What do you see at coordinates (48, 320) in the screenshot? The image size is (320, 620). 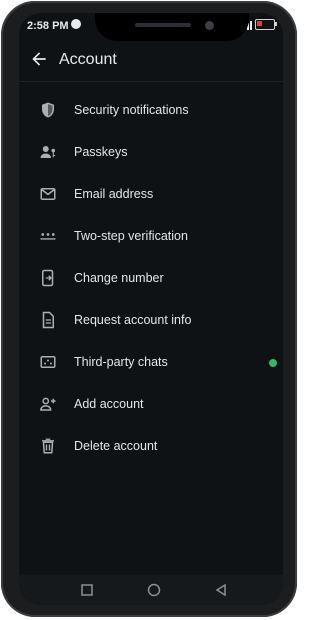 I see `document-icon` at bounding box center [48, 320].